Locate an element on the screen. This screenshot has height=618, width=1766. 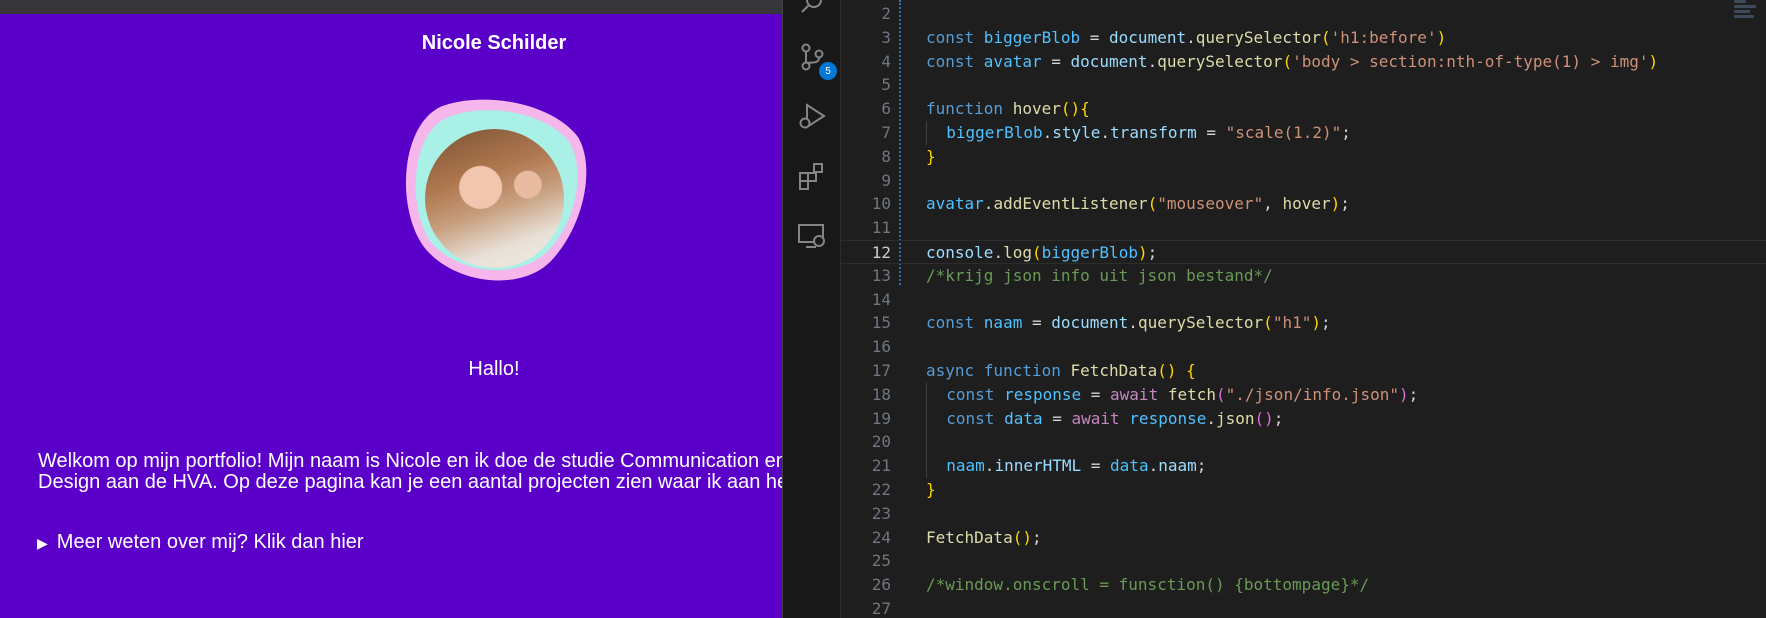
code-text: console.log(biggerBlob); is located at coordinates (1041, 253).